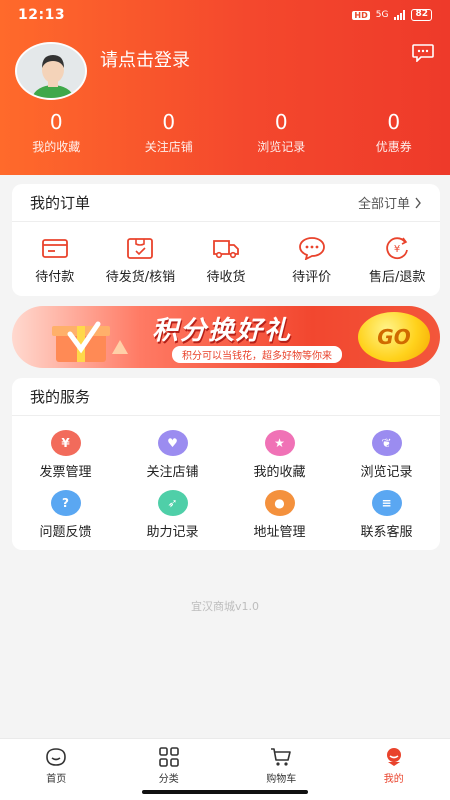  What do you see at coordinates (279, 472) in the screenshot?
I see `service-label: 我的收藏` at bounding box center [279, 472].